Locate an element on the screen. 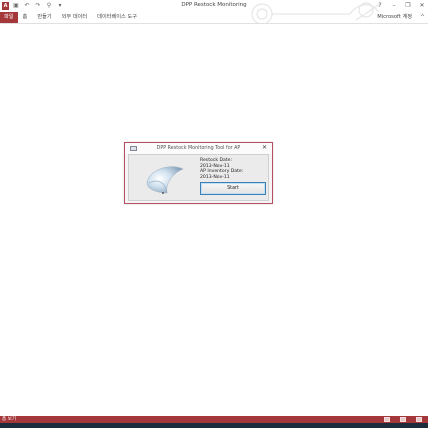 Image resolution: width=428 pixels, height=428 pixels. window-title: DPP Restock Monitoring is located at coordinates (214, 5).